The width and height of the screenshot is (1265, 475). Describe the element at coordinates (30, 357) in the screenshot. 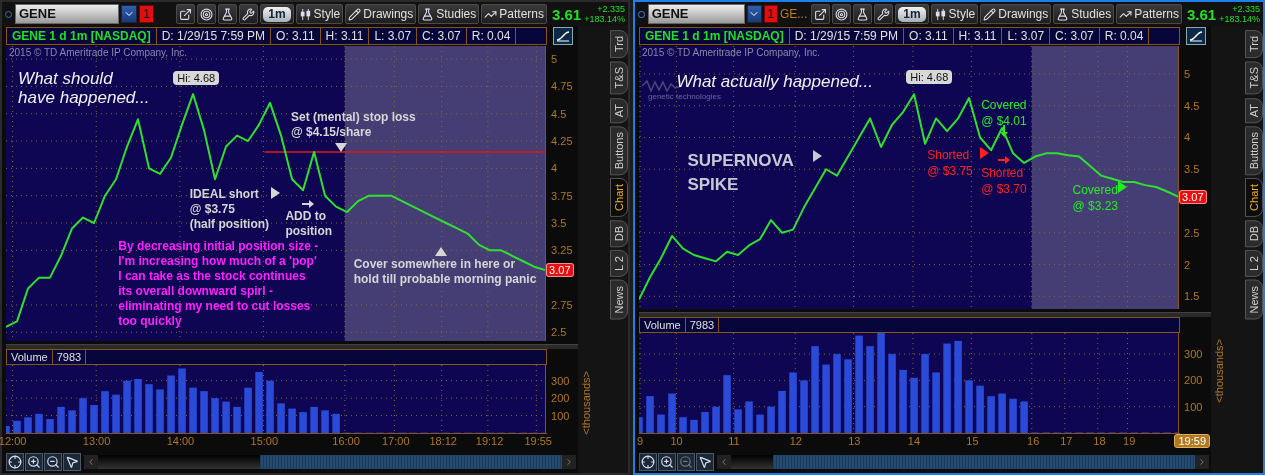

I see `volume-label: Volume` at that location.